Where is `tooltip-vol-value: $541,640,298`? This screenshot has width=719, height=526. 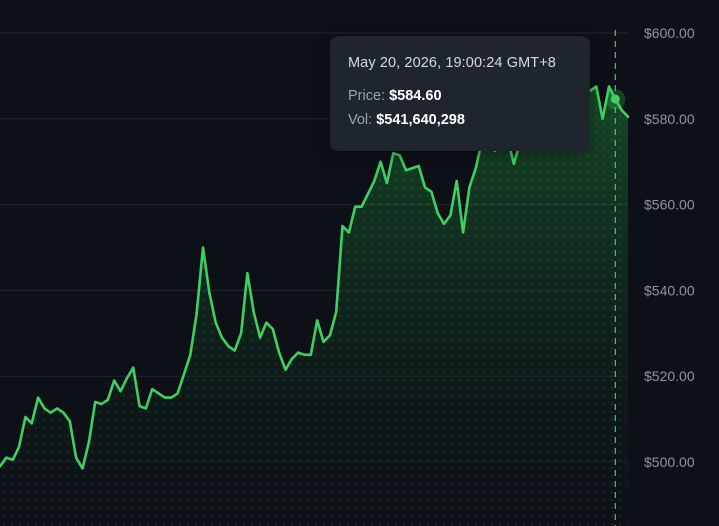 tooltip-vol-value: $541,640,298 is located at coordinates (420, 120).